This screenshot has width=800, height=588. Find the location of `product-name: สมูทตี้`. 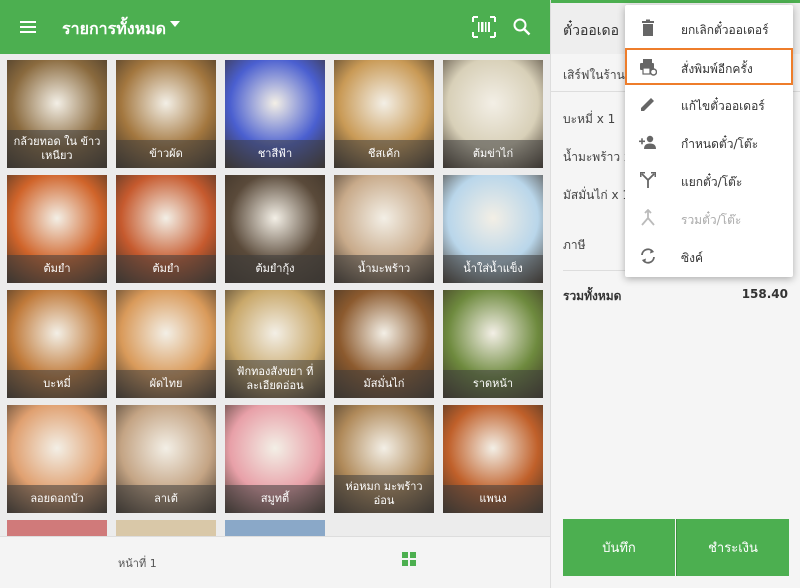

product-name: สมูทตี้ is located at coordinates (275, 499).